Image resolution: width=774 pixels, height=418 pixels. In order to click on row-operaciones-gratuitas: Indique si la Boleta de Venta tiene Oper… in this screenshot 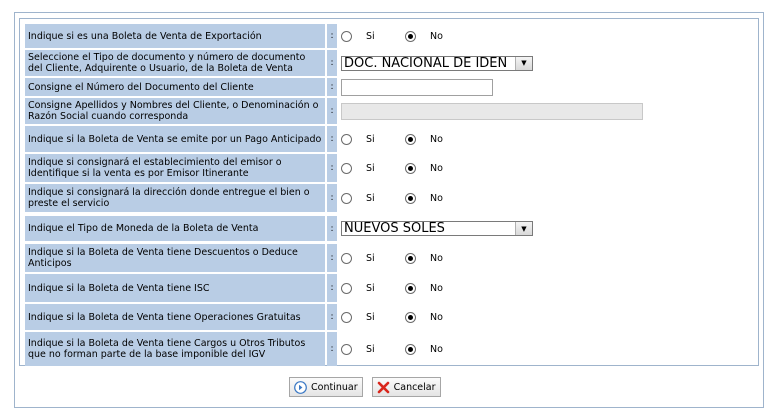, I will do `click(390, 317)`.